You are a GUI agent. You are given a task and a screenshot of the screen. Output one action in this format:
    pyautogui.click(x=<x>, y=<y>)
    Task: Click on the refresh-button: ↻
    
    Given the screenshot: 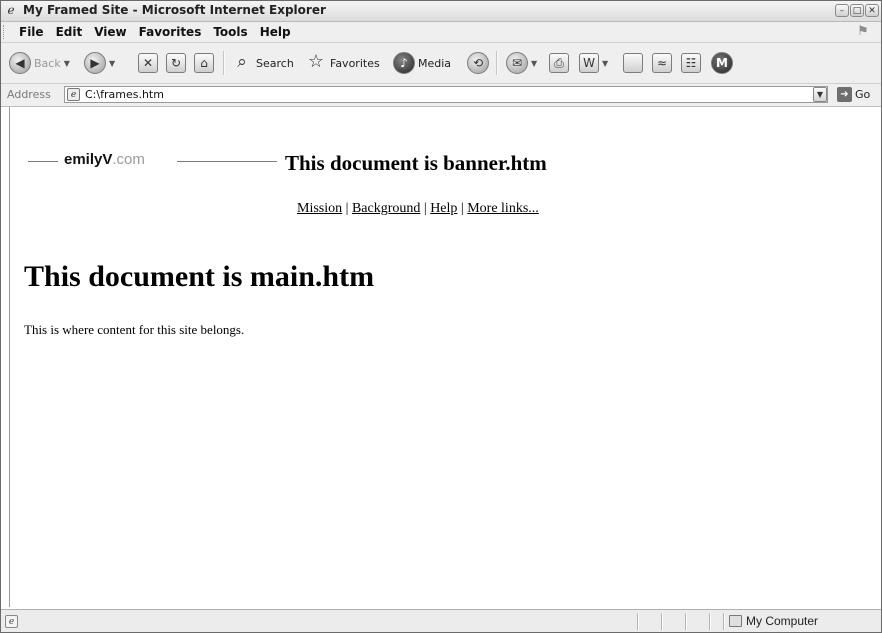 What is the action you would take?
    pyautogui.click(x=176, y=63)
    